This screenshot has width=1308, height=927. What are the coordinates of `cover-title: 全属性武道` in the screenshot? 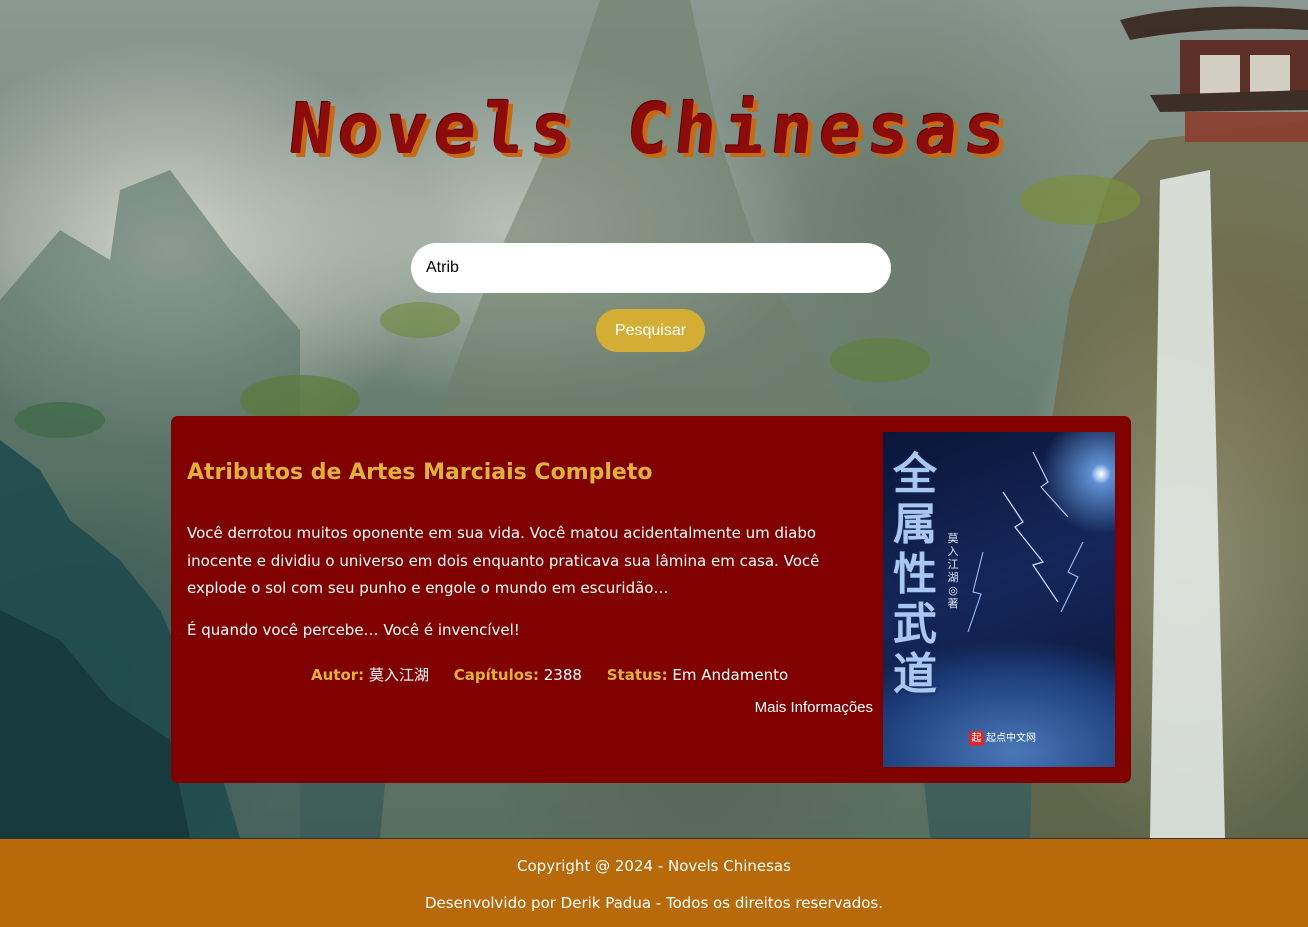 It's located at (915, 574).